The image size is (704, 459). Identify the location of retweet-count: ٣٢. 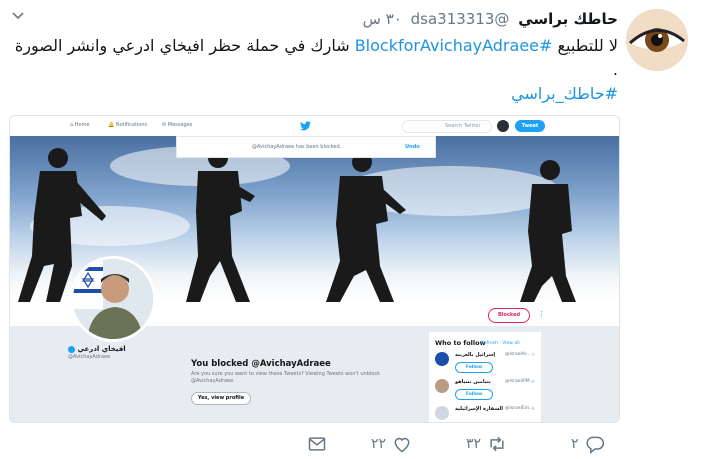
(474, 444).